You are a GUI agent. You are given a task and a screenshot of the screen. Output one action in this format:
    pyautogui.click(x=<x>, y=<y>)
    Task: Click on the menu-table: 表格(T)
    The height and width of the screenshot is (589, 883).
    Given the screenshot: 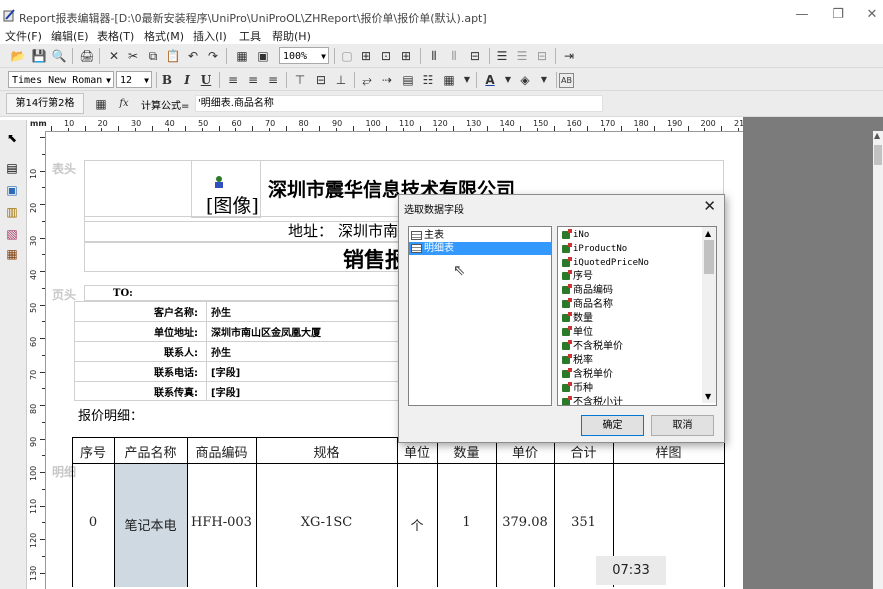 What is the action you would take?
    pyautogui.click(x=115, y=36)
    